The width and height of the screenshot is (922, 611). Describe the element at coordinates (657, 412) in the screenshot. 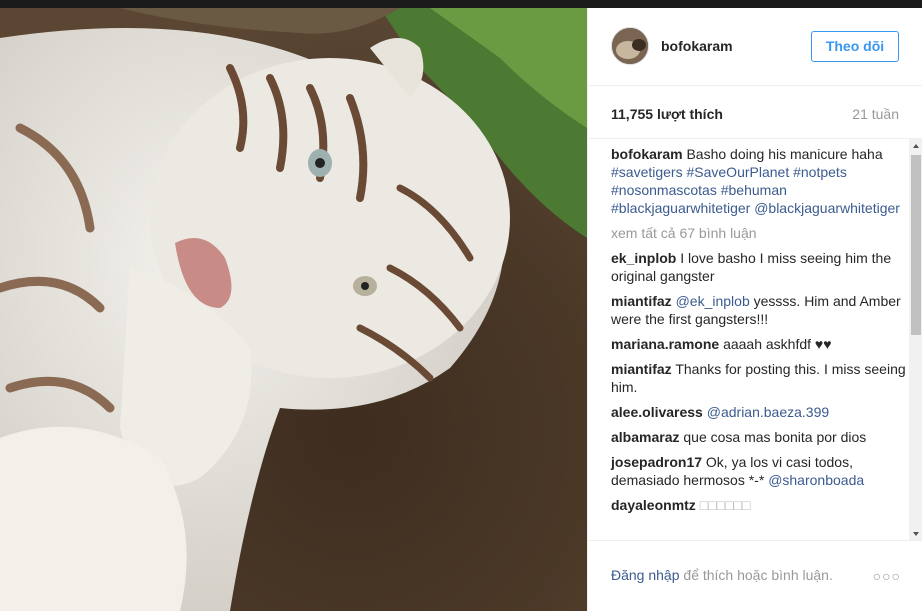

I see `comment-username: alee.olivaress` at that location.